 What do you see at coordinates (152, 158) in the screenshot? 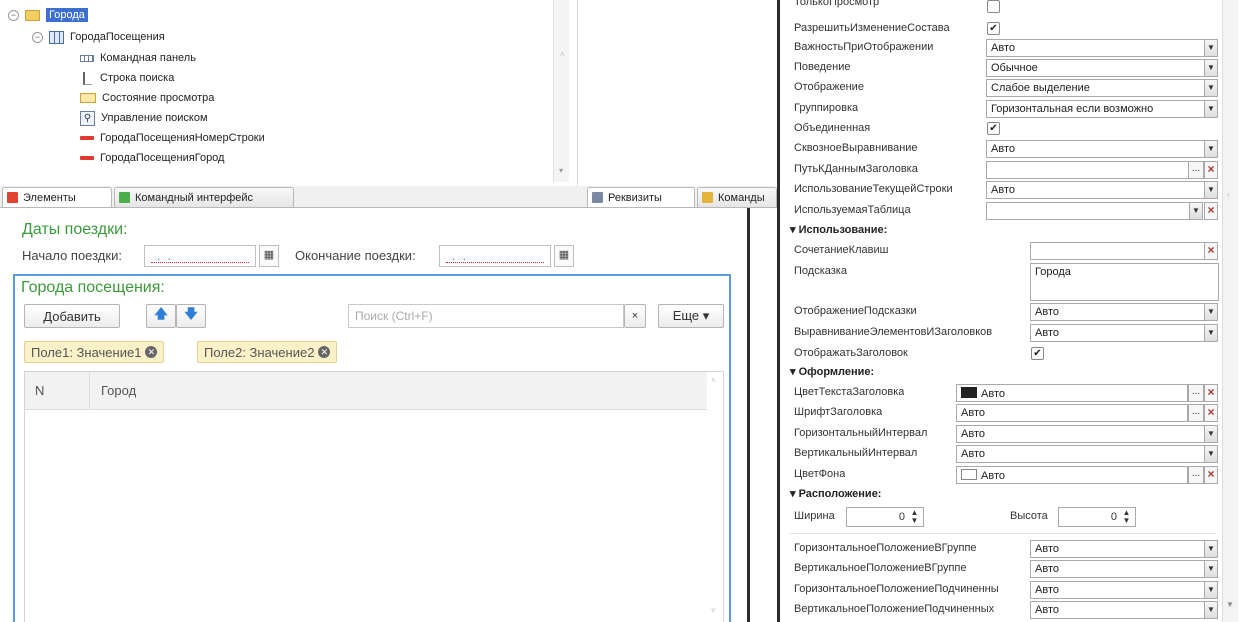
I see `tree-node-field-city: ГородаПосещенияГород` at bounding box center [152, 158].